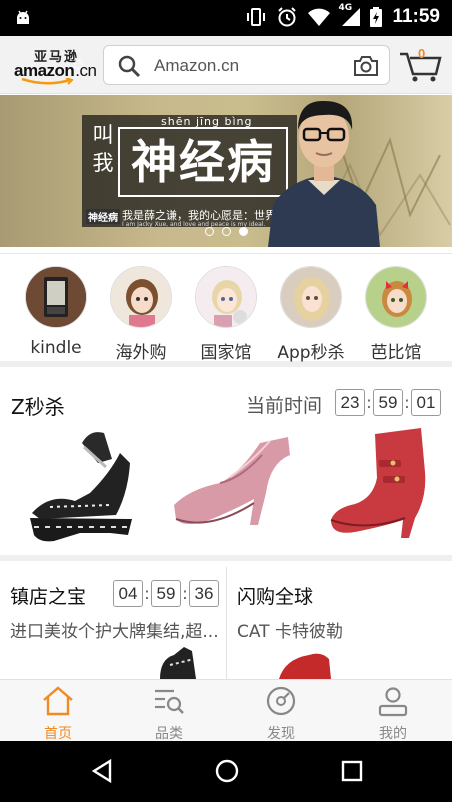  Describe the element at coordinates (311, 353) in the screenshot. I see `category-label: App秒杀` at that location.